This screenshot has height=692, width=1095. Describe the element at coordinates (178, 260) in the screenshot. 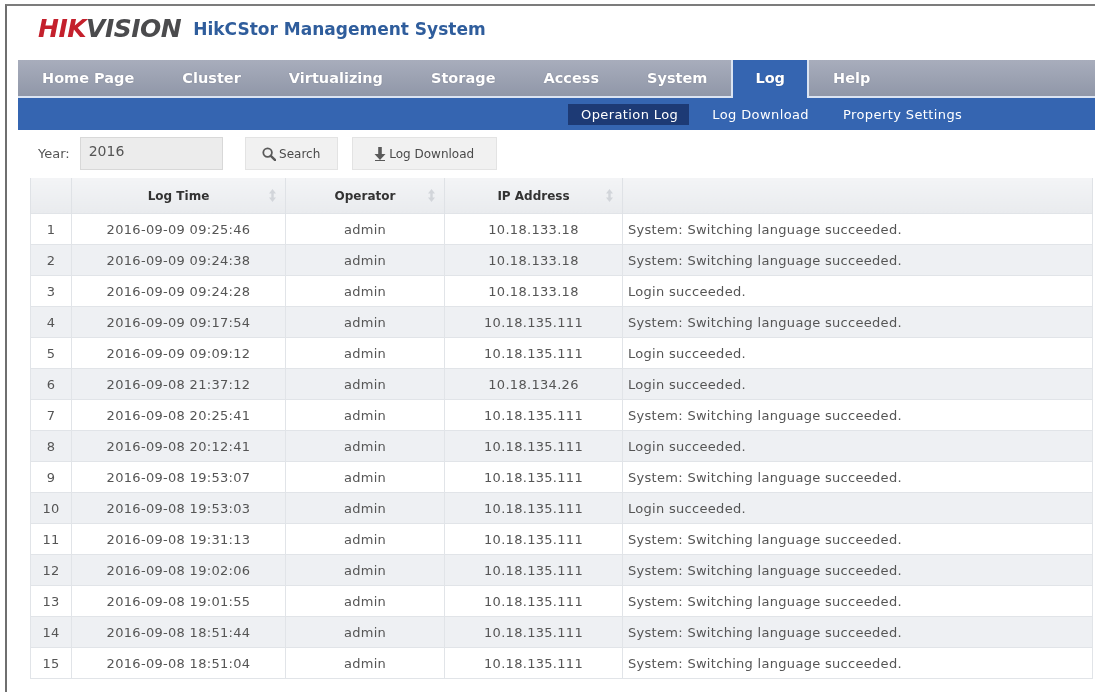

I see `table-cell: 2016-09-09 09:24:38` at that location.